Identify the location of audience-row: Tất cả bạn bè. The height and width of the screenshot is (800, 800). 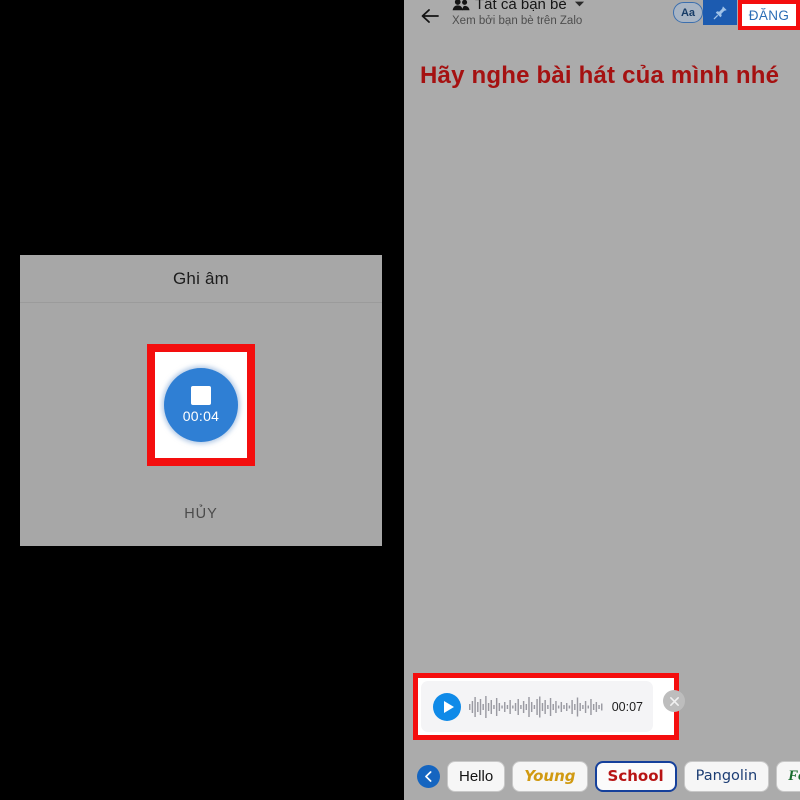
(518, 7).